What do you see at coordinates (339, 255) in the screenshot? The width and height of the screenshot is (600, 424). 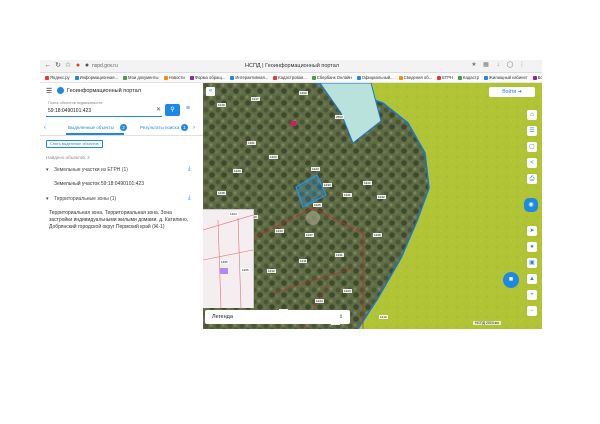 I see `parcel-number-label: 1231` at bounding box center [339, 255].